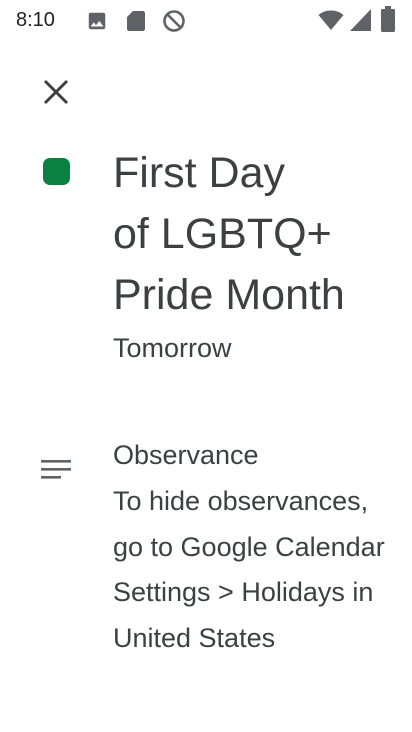 Image resolution: width=412 pixels, height=732 pixels. I want to click on close-button, so click(56, 92).